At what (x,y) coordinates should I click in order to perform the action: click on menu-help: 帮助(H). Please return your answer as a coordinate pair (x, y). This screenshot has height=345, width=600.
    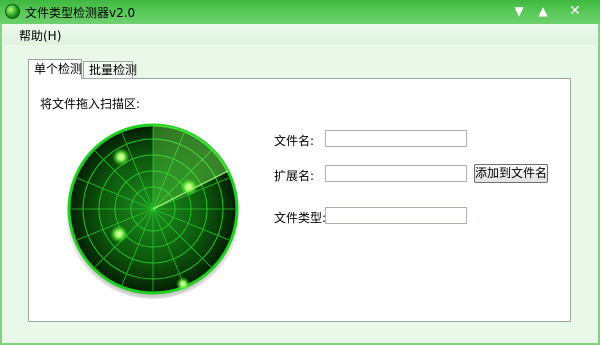
    Looking at the image, I should click on (40, 35).